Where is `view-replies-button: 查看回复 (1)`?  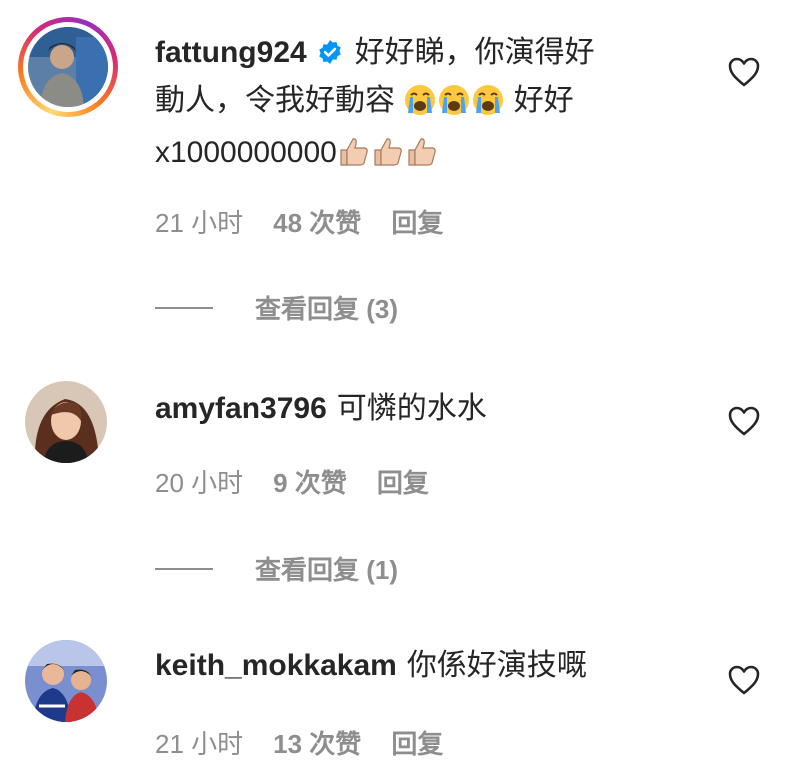
view-replies-button: 查看回复 (1) is located at coordinates (276, 568).